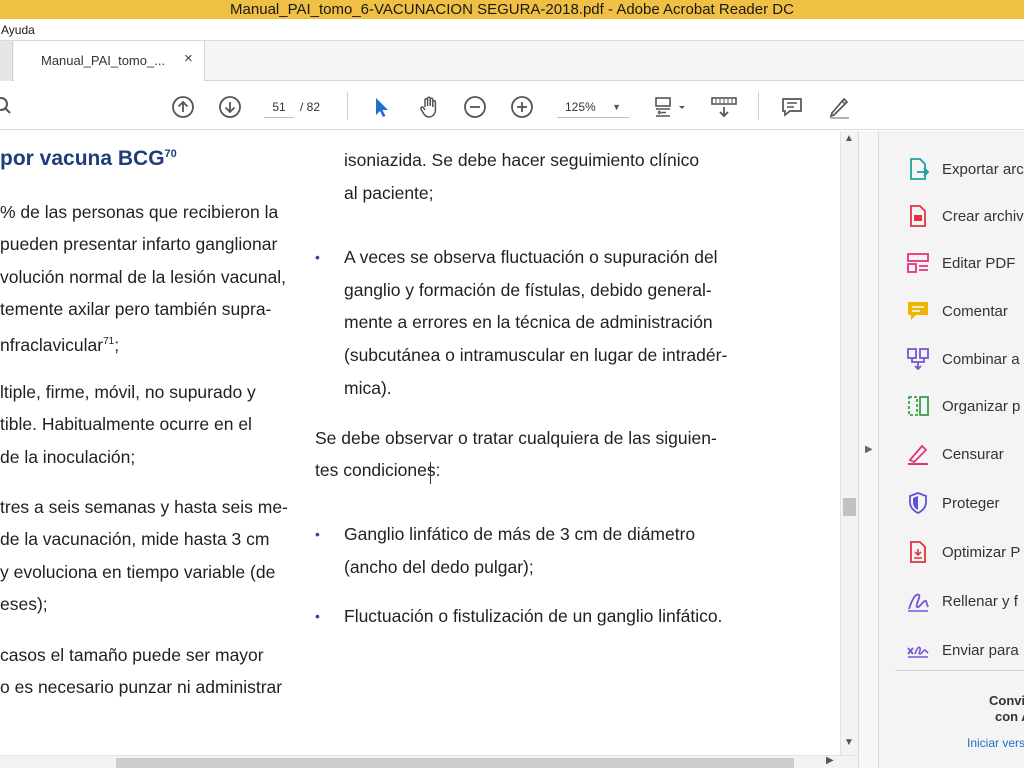 This screenshot has width=1024, height=768. What do you see at coordinates (60, 344) in the screenshot?
I see `text-line: nfraclavicular71;` at bounding box center [60, 344].